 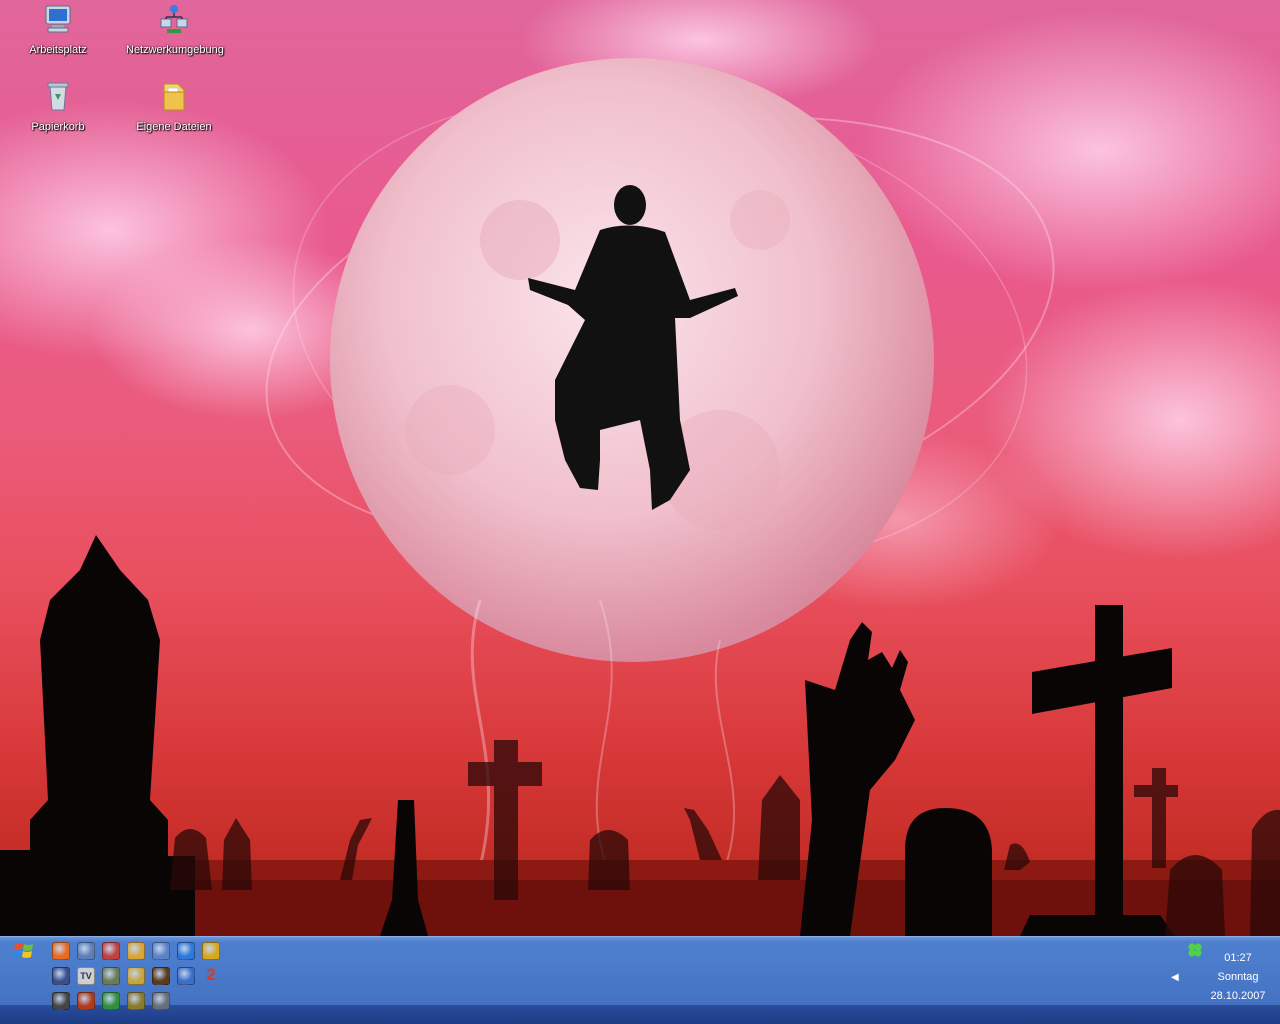 I want to click on notepad-icon, so click(x=136, y=976).